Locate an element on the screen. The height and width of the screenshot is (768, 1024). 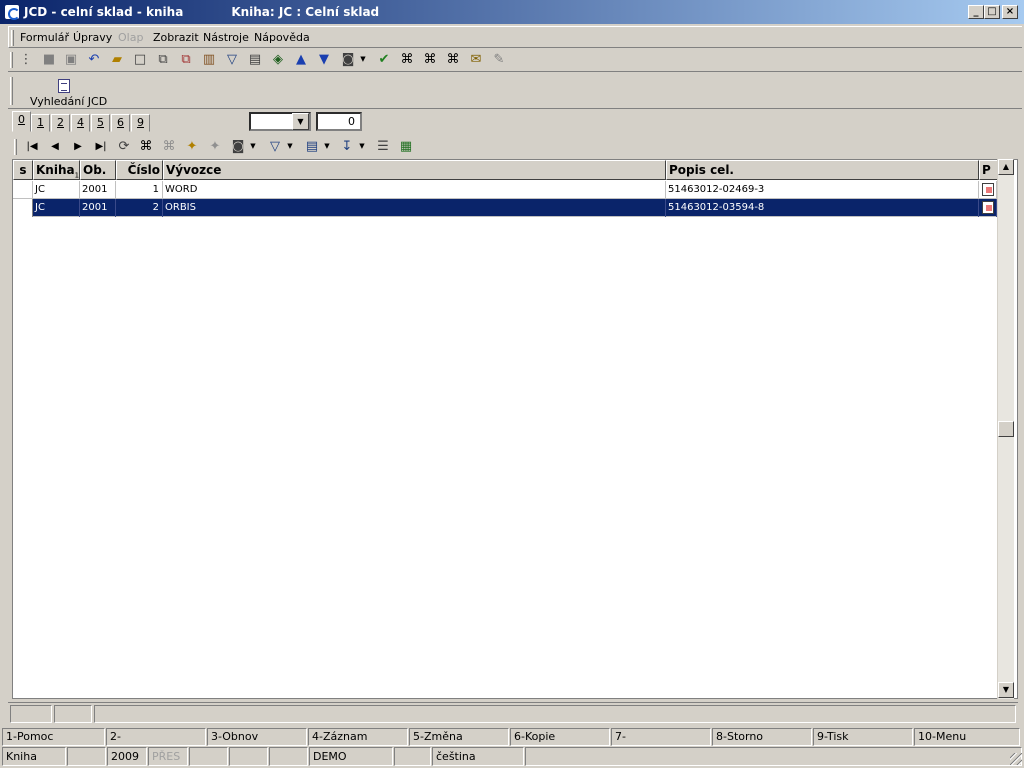
column-header-s: s is located at coordinates (23, 170).